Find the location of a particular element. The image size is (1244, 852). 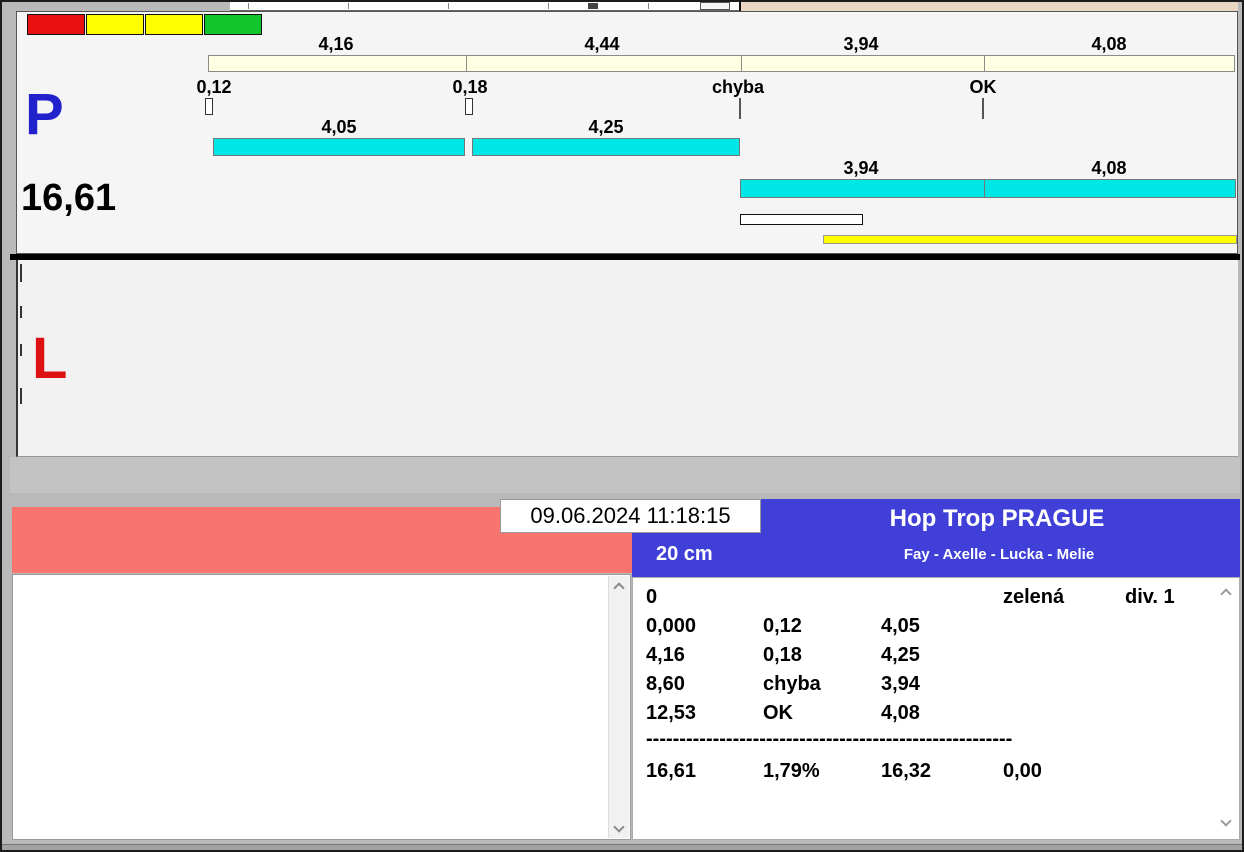

result-cell: 4,16 is located at coordinates (665, 655).